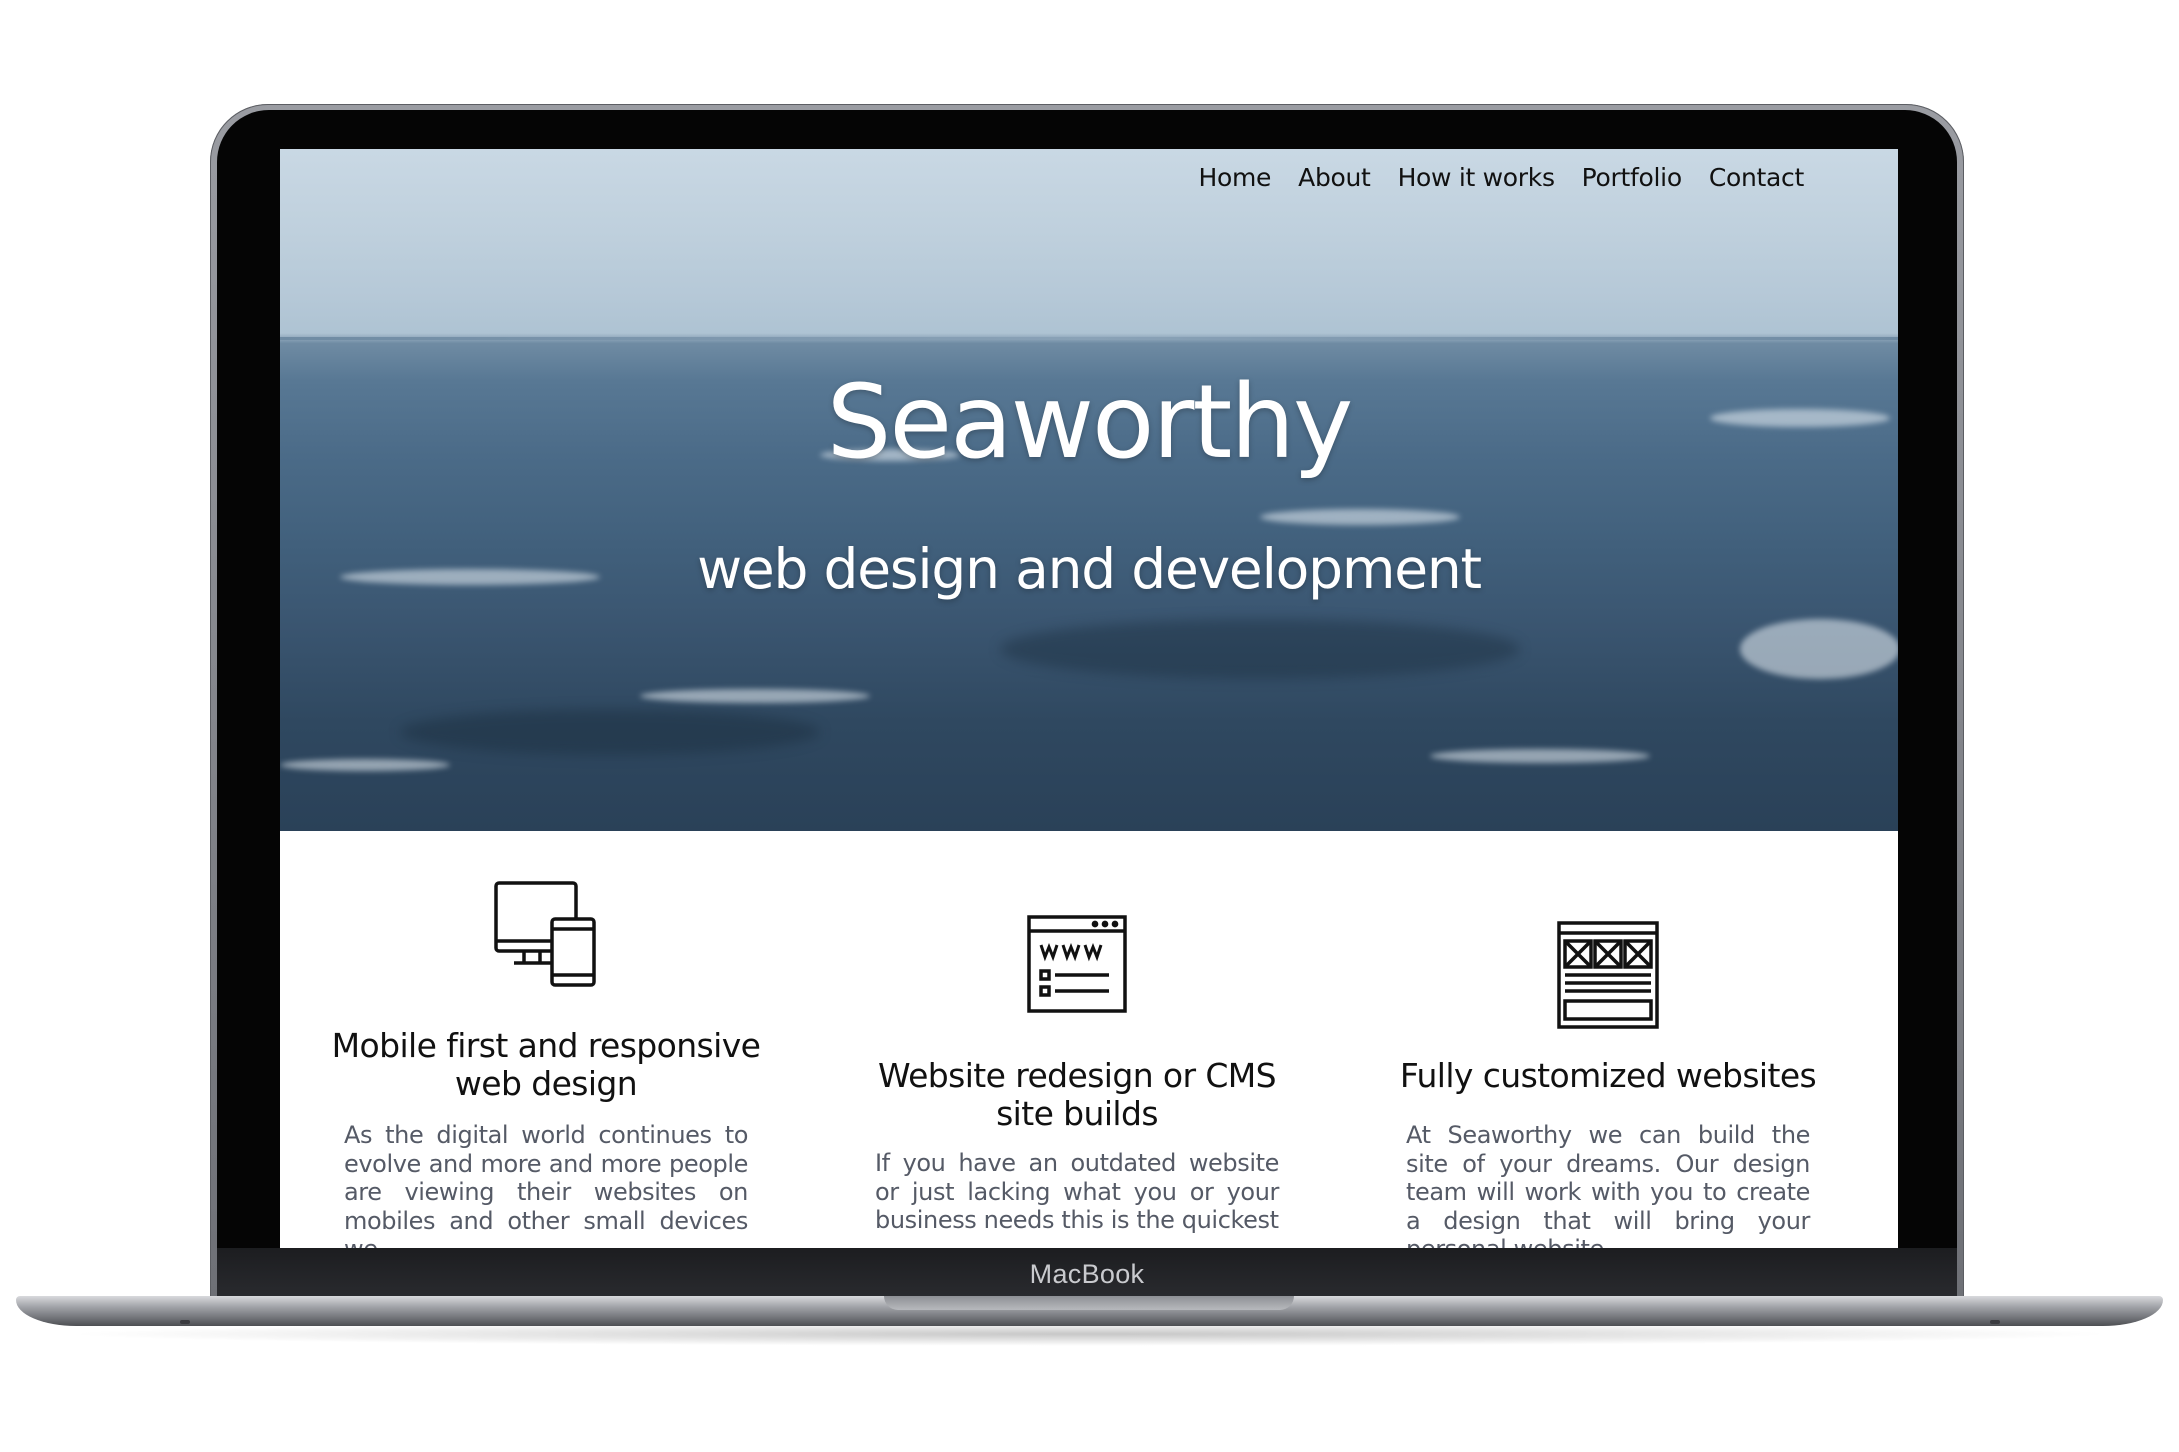  Describe the element at coordinates (1077, 1094) in the screenshot. I see `feature-title: Website redesign or CMS site builds` at that location.